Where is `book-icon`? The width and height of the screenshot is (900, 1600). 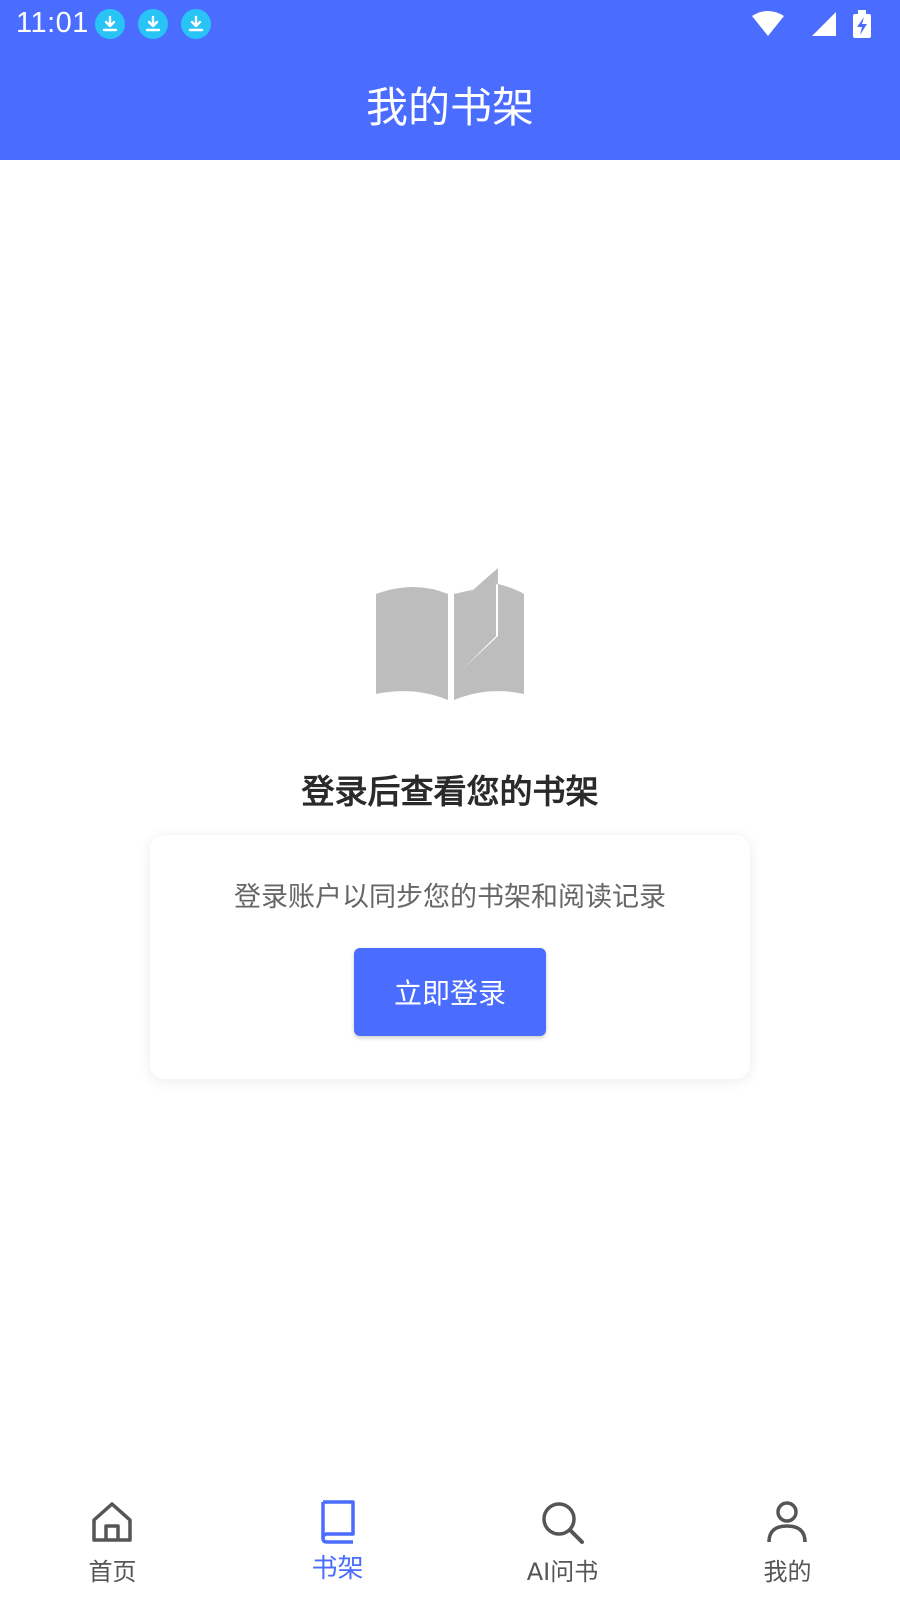 book-icon is located at coordinates (338, 1522).